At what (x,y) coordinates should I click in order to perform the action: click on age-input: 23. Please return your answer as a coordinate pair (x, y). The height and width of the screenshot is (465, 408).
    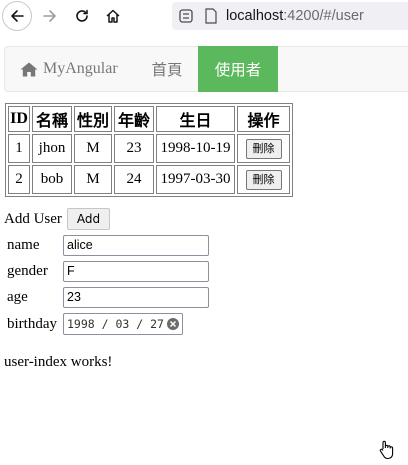
    Looking at the image, I should click on (136, 297).